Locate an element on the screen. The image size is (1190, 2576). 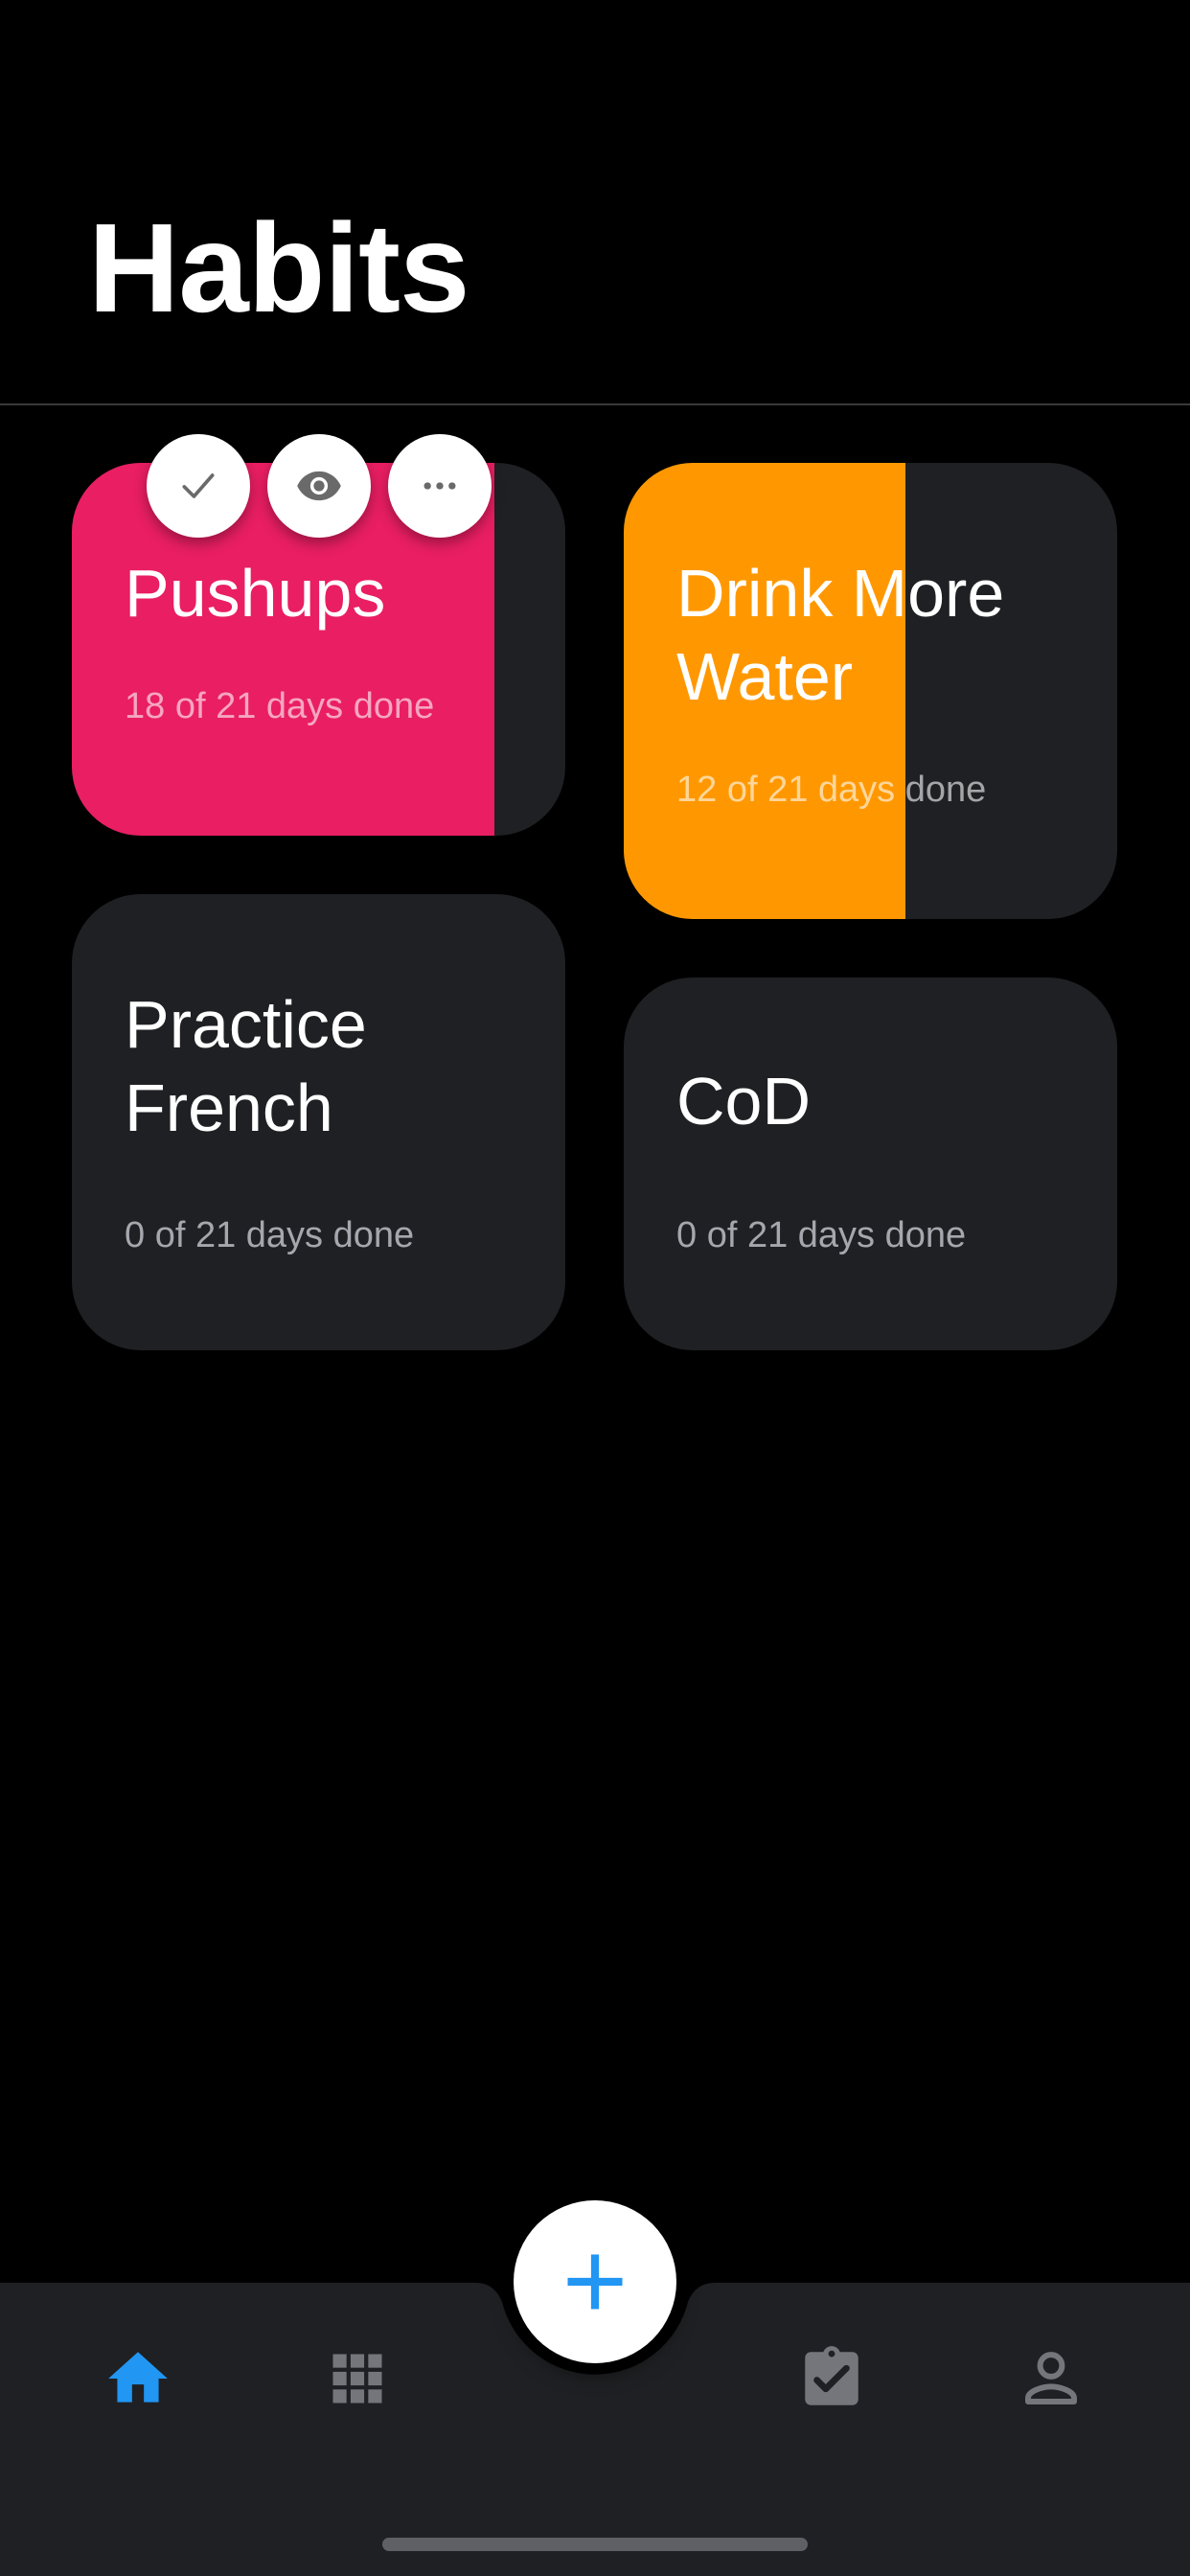
habit-card-drink-more-water: Drink More Water 12 of 21 days done is located at coordinates (871, 691).